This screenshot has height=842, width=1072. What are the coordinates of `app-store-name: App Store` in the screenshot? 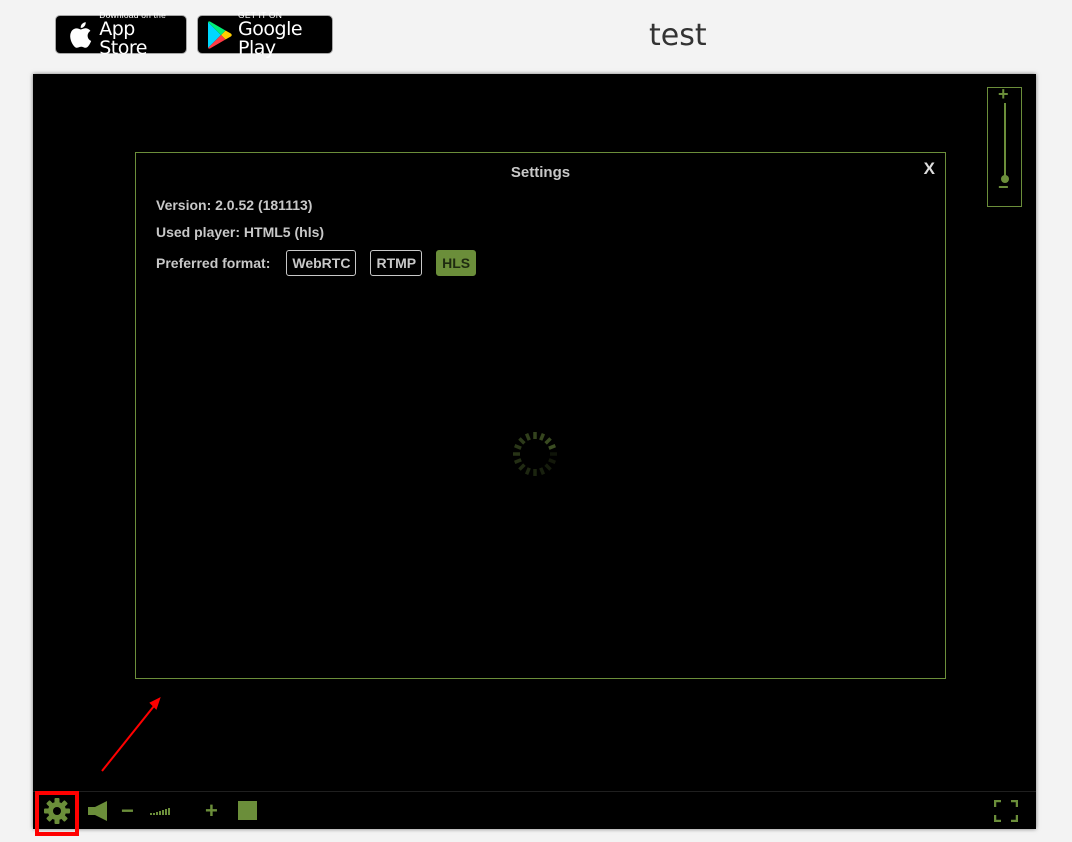 It's located at (123, 39).